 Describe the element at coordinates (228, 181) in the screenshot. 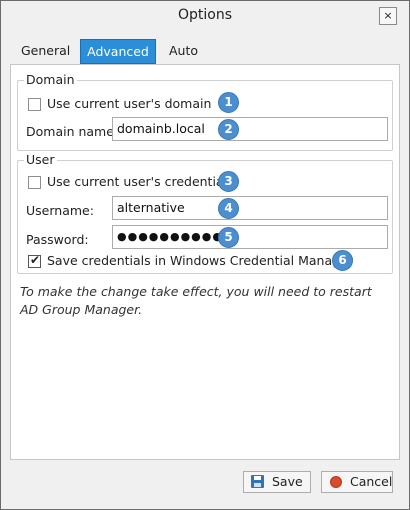

I see `callout-badge-3: 3` at that location.